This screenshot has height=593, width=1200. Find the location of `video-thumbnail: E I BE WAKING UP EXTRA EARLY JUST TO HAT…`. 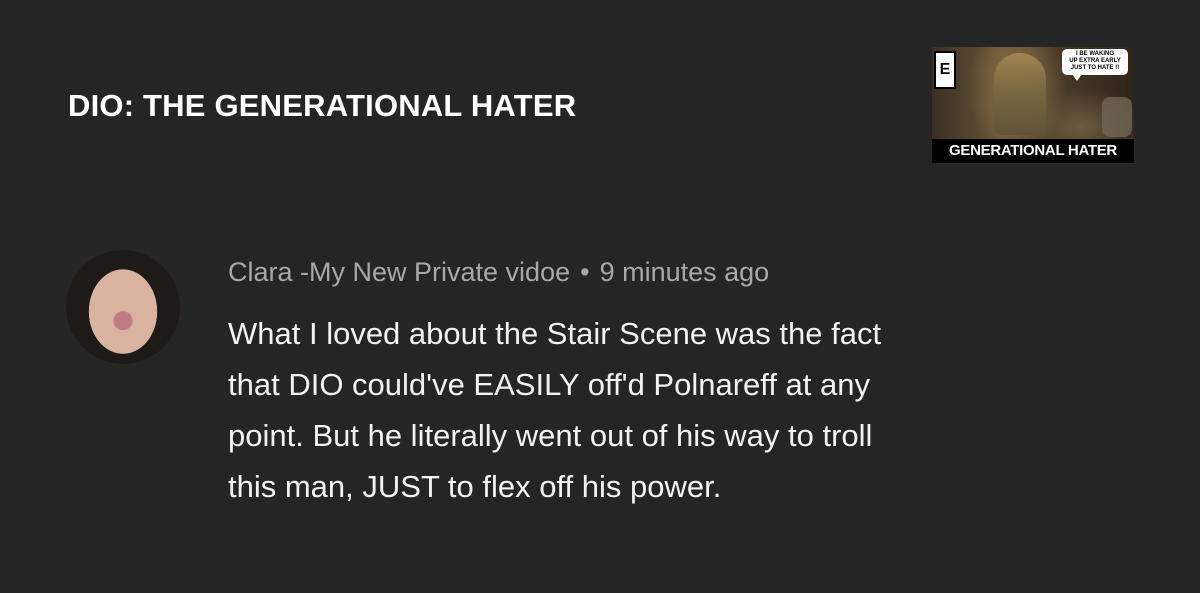

video-thumbnail: E I BE WAKING UP EXTRA EARLY JUST TO HAT… is located at coordinates (1033, 105).